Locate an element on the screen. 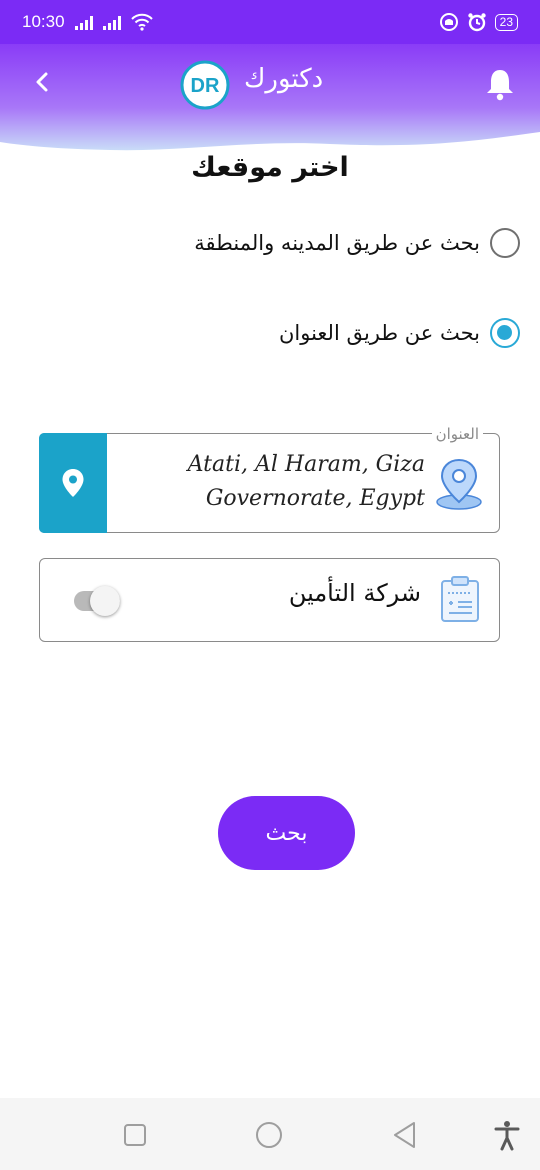  bell-icon is located at coordinates (500, 84).